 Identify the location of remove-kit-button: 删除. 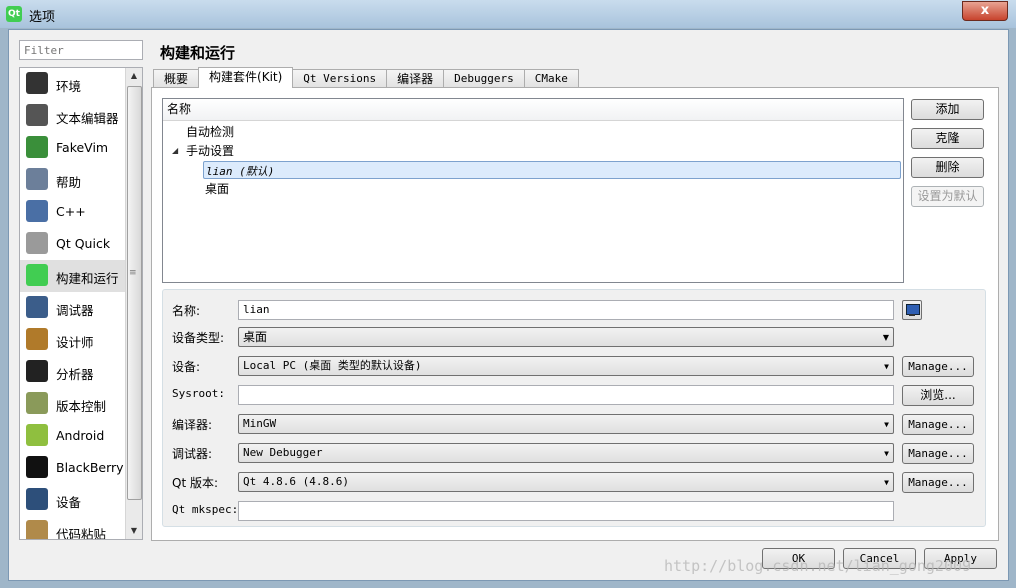
(947, 167).